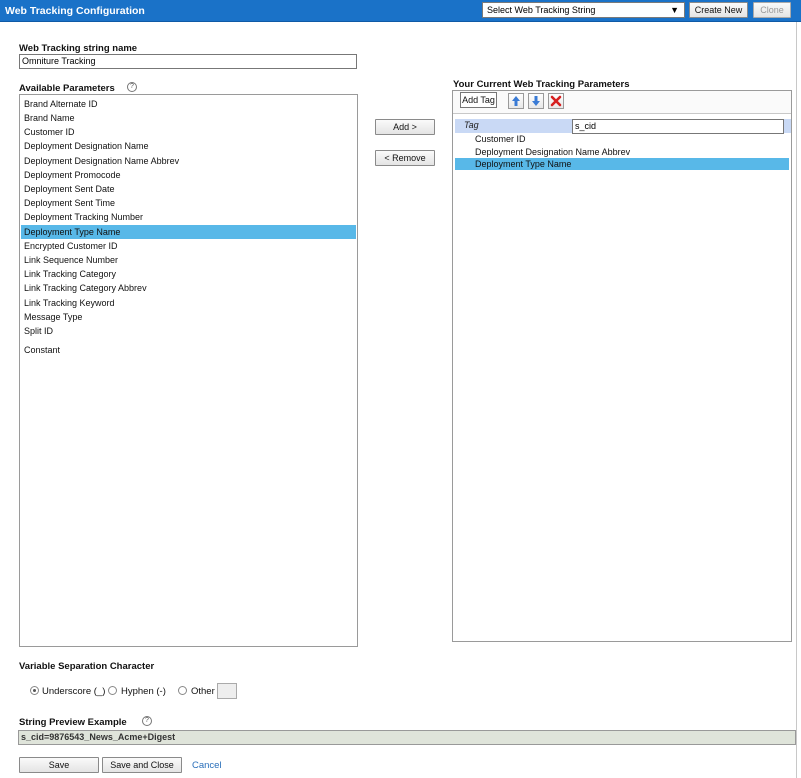 This screenshot has width=801, height=778. I want to click on preview-label: String Preview Example, so click(73, 722).